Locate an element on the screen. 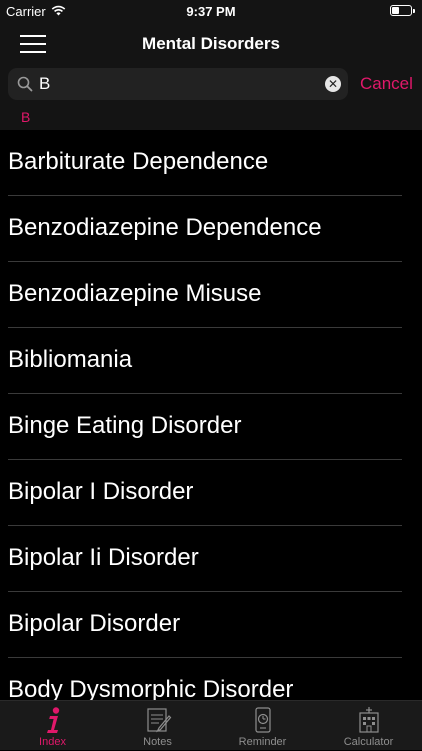  tab-notes: Notes is located at coordinates (157, 726).